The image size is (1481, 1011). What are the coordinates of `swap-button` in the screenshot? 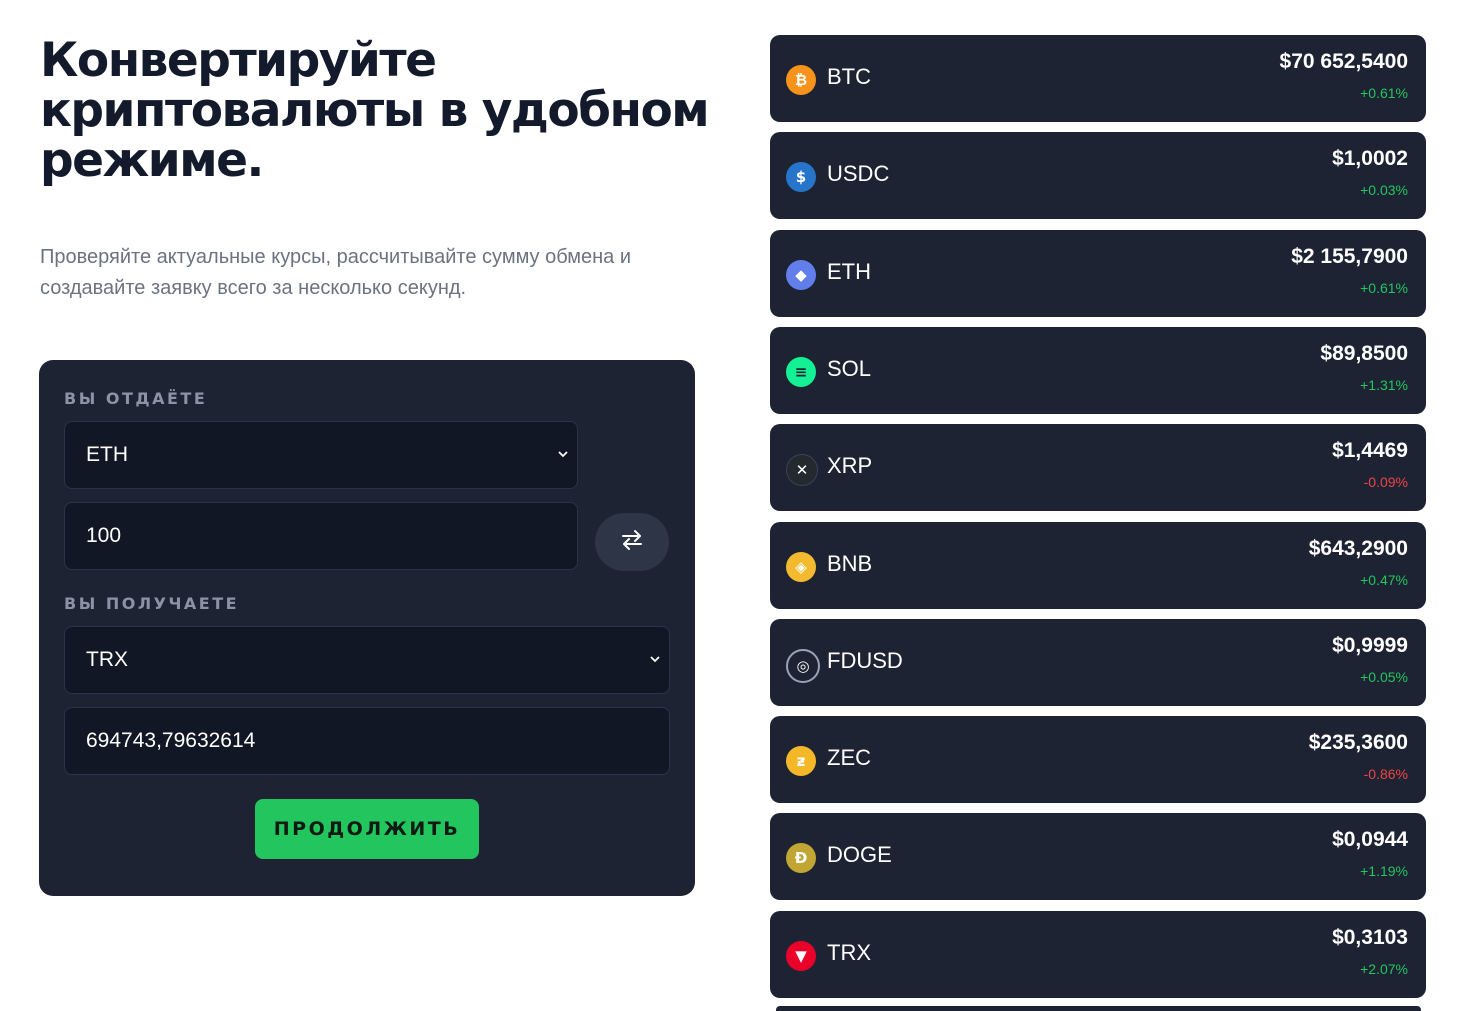 It's located at (632, 542).